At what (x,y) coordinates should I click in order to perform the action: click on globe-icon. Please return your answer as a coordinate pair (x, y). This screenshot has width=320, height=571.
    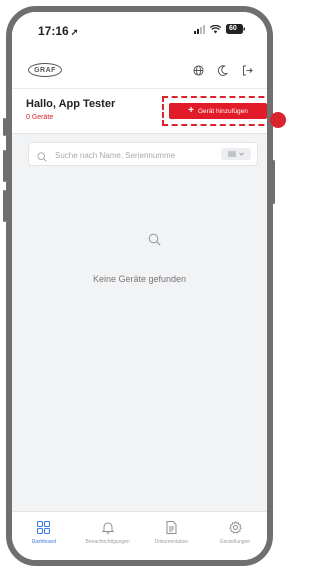
    Looking at the image, I should click on (198, 70).